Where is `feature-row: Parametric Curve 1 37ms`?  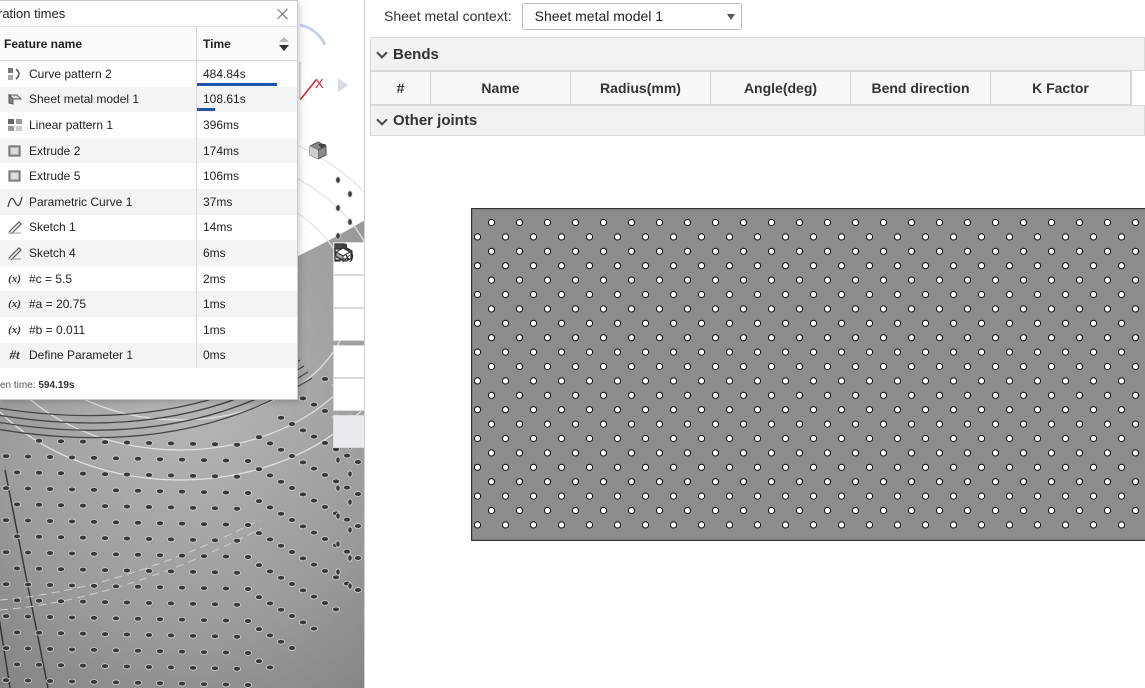
feature-row: Parametric Curve 1 37ms is located at coordinates (148, 201).